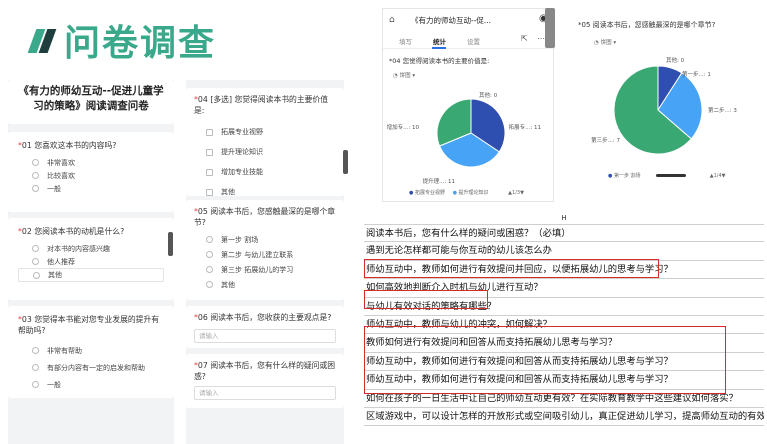 The width and height of the screenshot is (767, 444). What do you see at coordinates (605, 42) in the screenshot?
I see `phone2-chart-type: ◔ 饼图 ▾` at bounding box center [605, 42].